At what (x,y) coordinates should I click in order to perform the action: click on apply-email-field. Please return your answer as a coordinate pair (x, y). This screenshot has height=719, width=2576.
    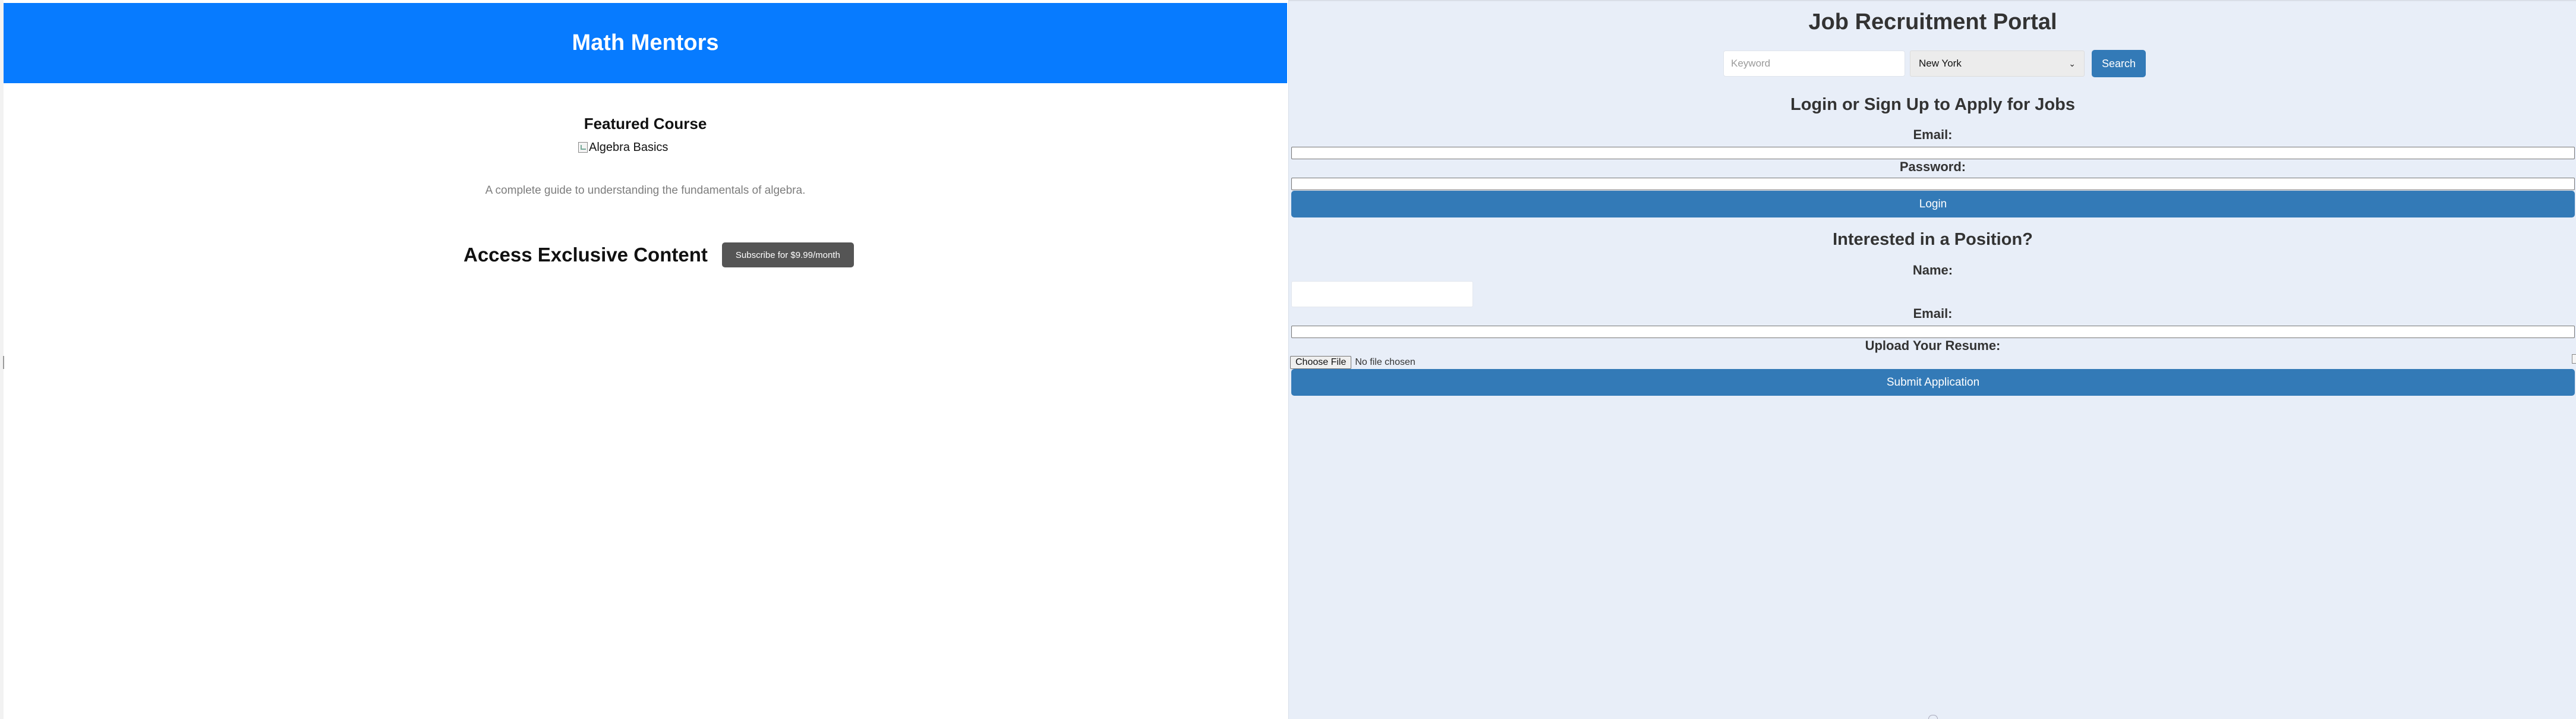
    Looking at the image, I should click on (1933, 332).